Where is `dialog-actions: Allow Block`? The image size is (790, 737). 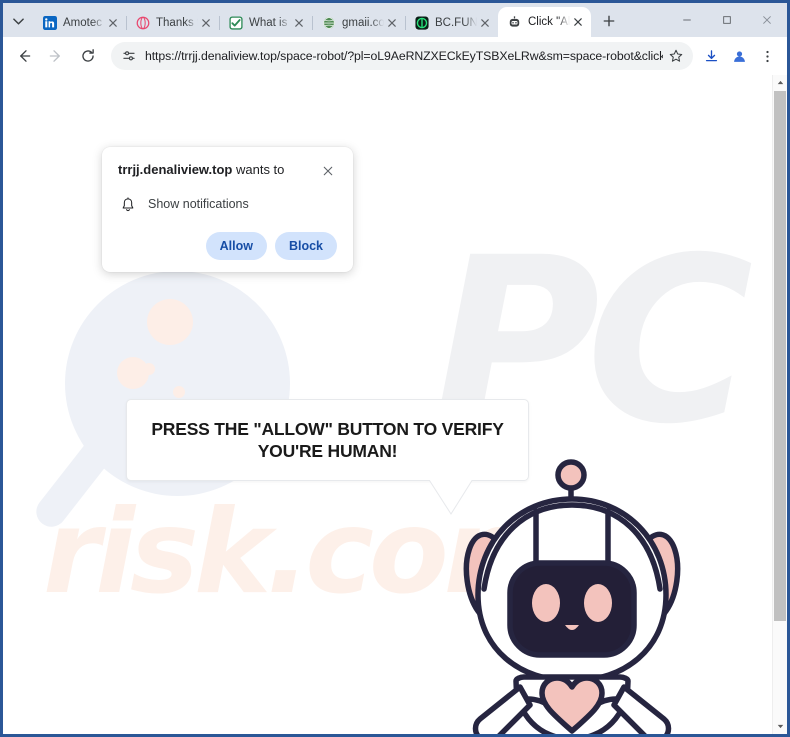
dialog-actions: Allow Block is located at coordinates (227, 246).